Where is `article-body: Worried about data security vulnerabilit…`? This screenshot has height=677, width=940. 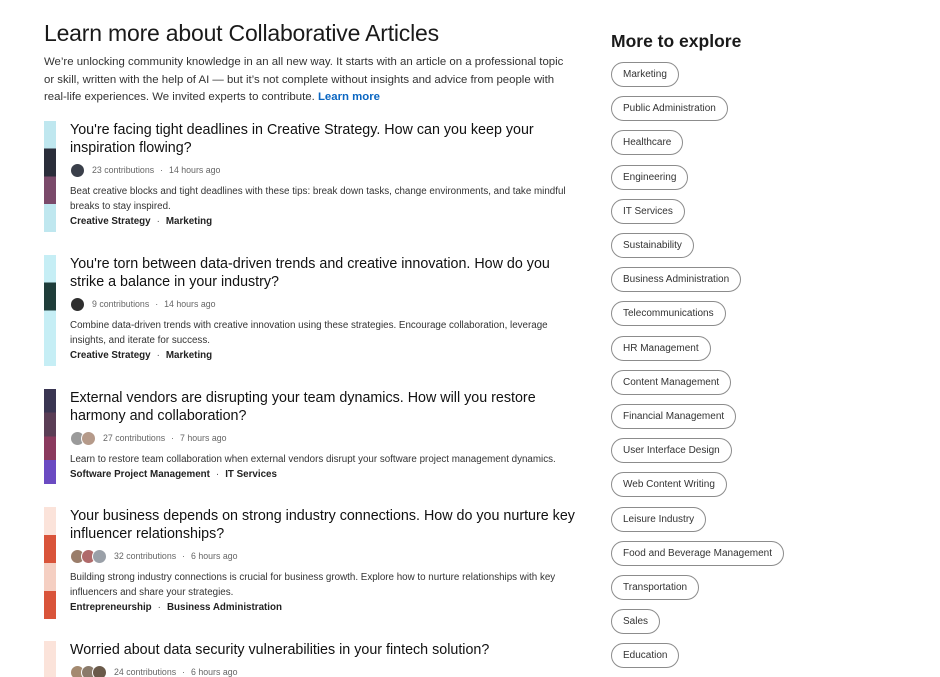
article-body: Worried about data security vulnerabilit… is located at coordinates (325, 659).